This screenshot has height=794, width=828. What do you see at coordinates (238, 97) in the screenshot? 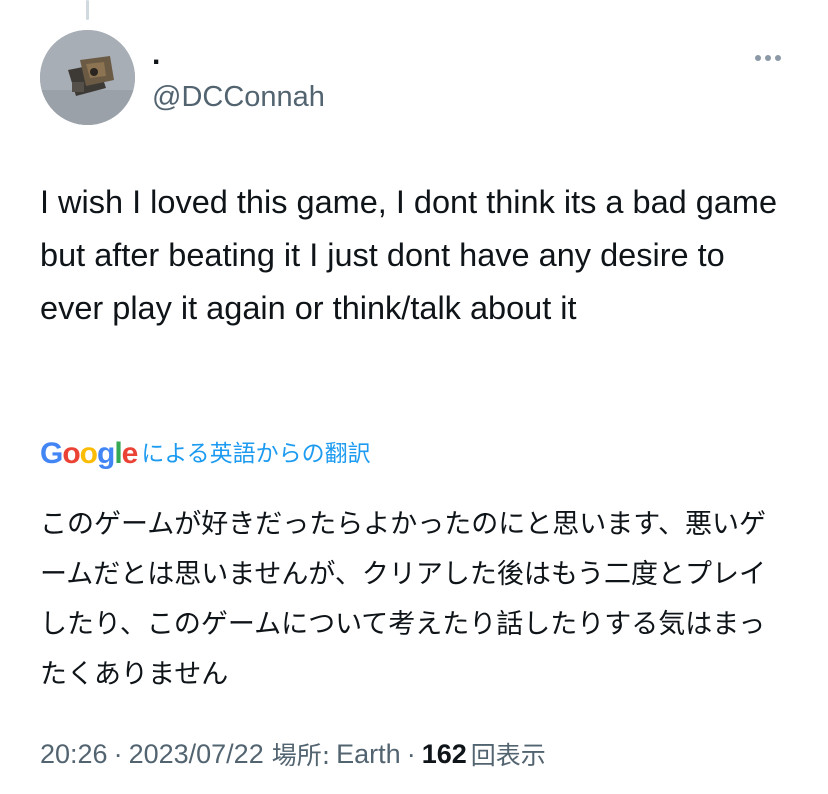
I see `author-handle: @DCConnah` at bounding box center [238, 97].